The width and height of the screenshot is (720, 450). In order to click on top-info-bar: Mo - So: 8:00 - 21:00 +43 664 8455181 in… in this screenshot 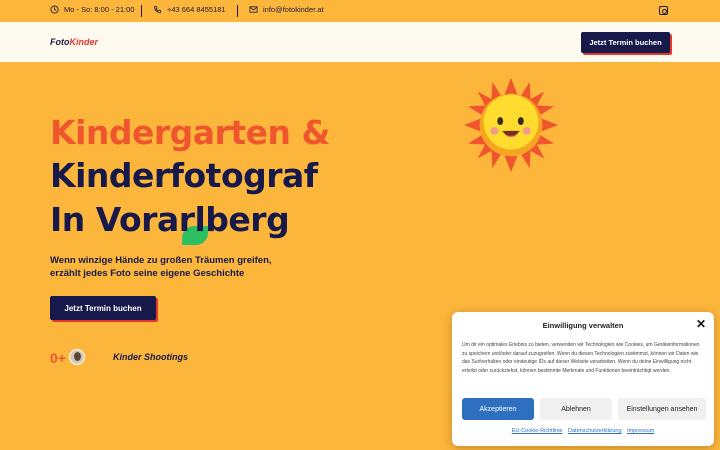, I will do `click(360, 11)`.